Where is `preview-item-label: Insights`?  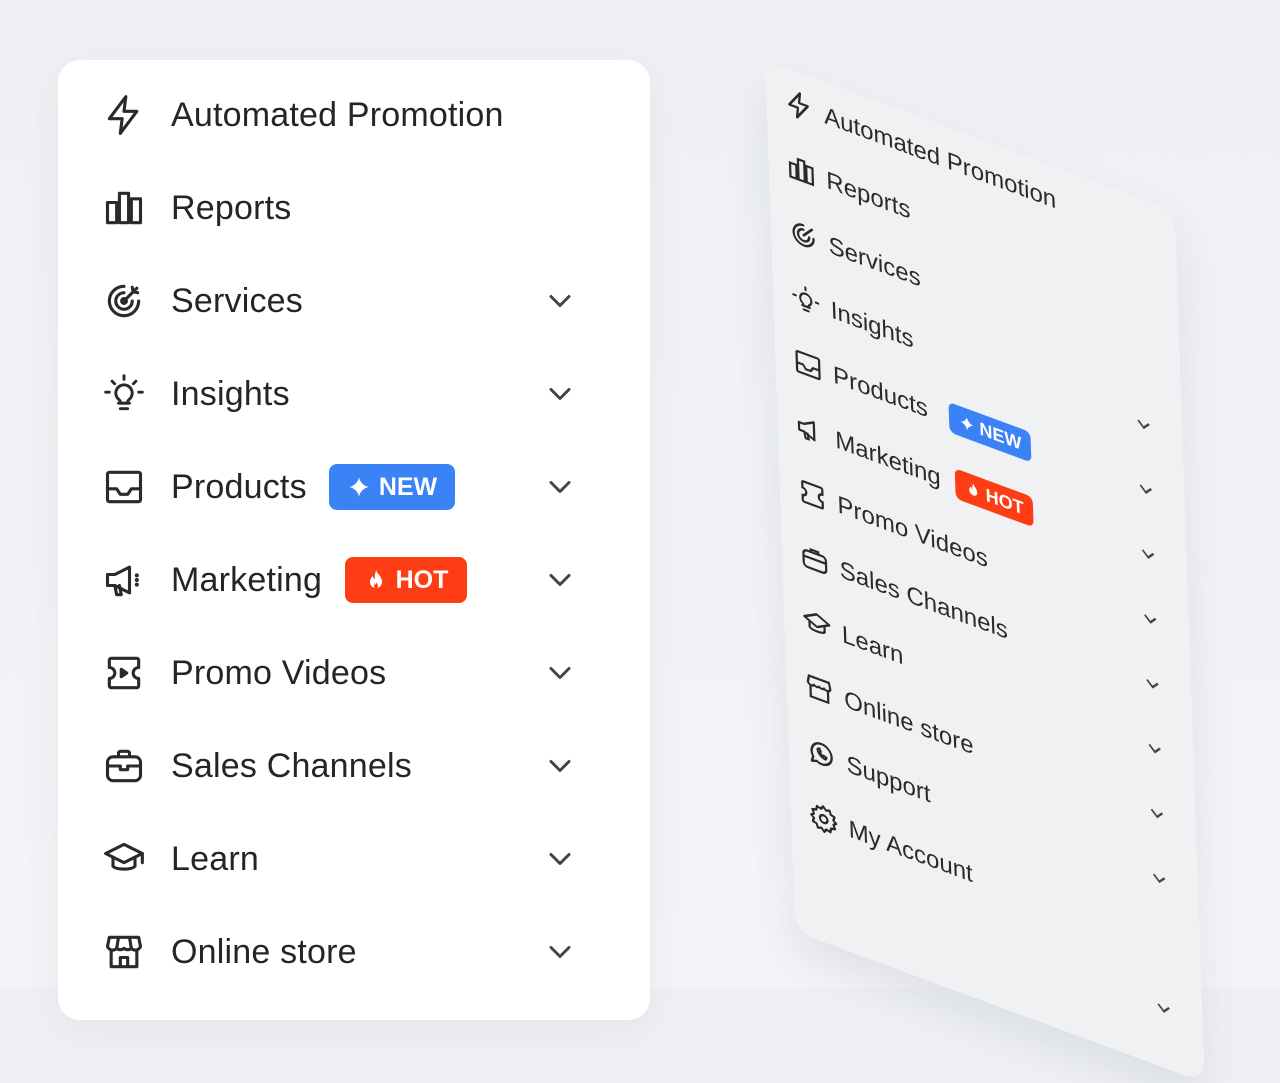
preview-item-label: Insights is located at coordinates (872, 325).